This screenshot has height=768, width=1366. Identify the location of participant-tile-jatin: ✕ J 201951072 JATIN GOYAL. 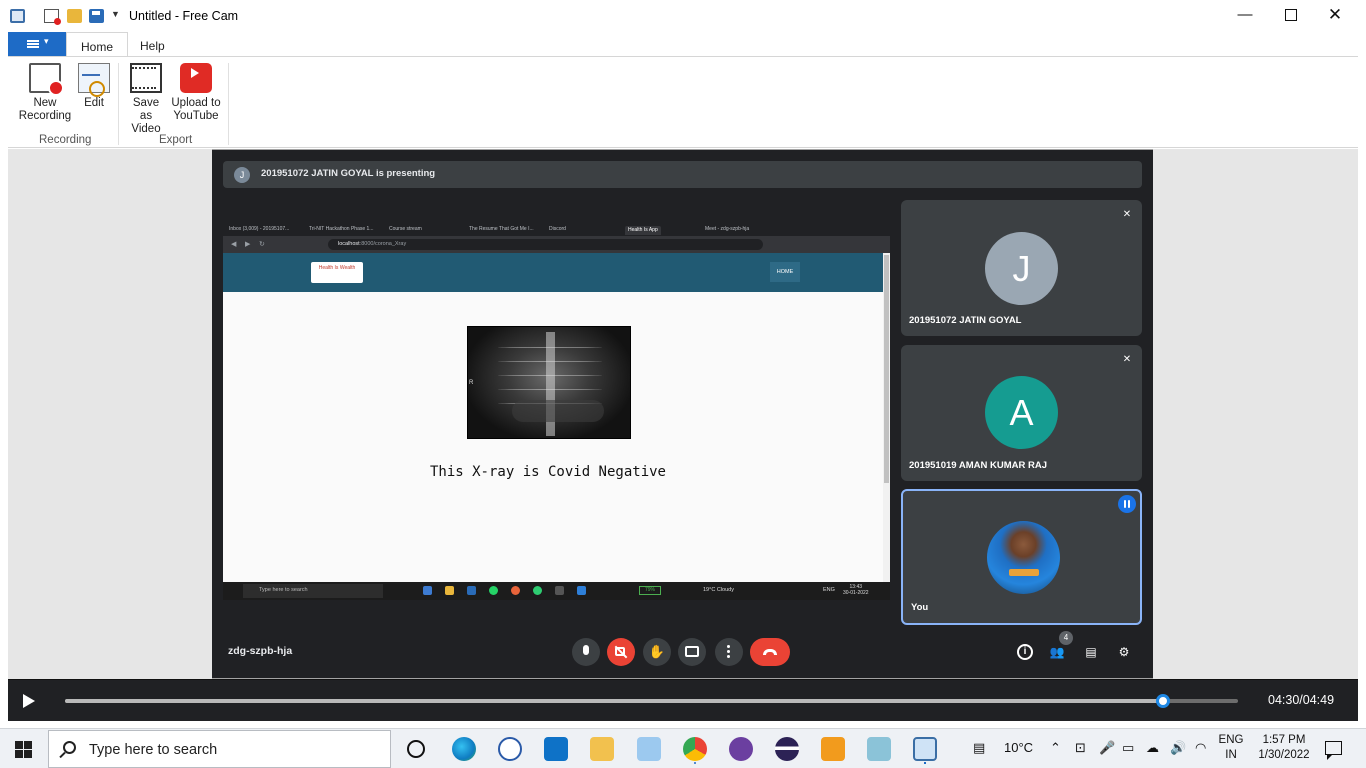
(1021, 268).